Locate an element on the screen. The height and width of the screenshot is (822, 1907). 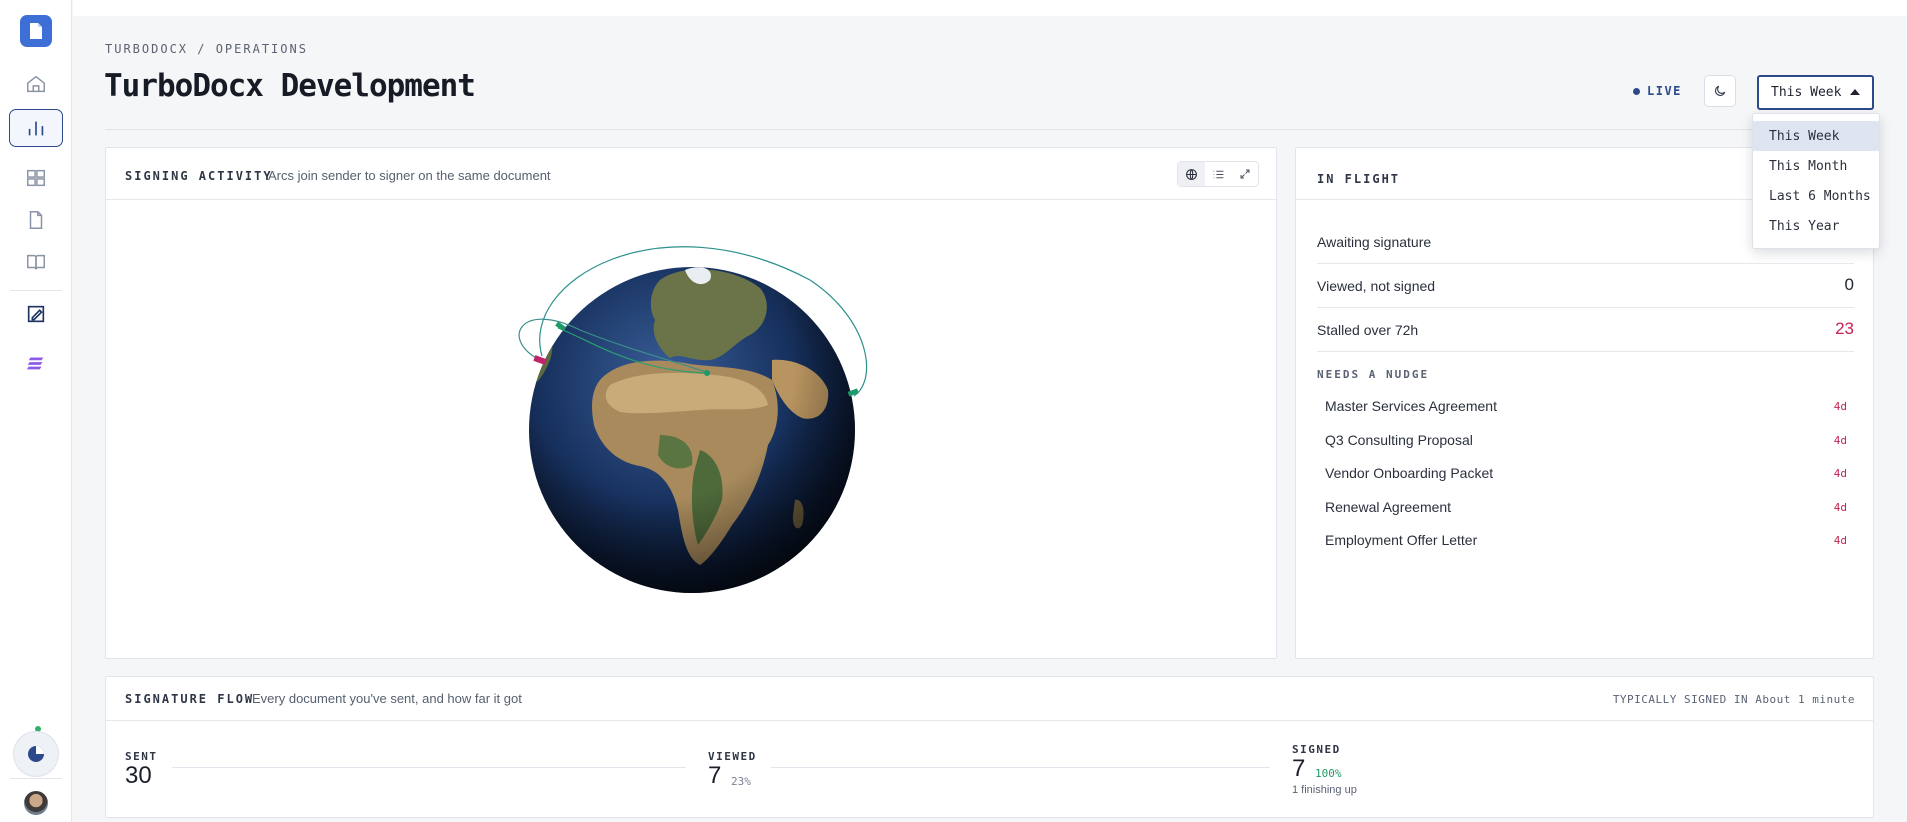
theme-toggle-button is located at coordinates (1720, 91).